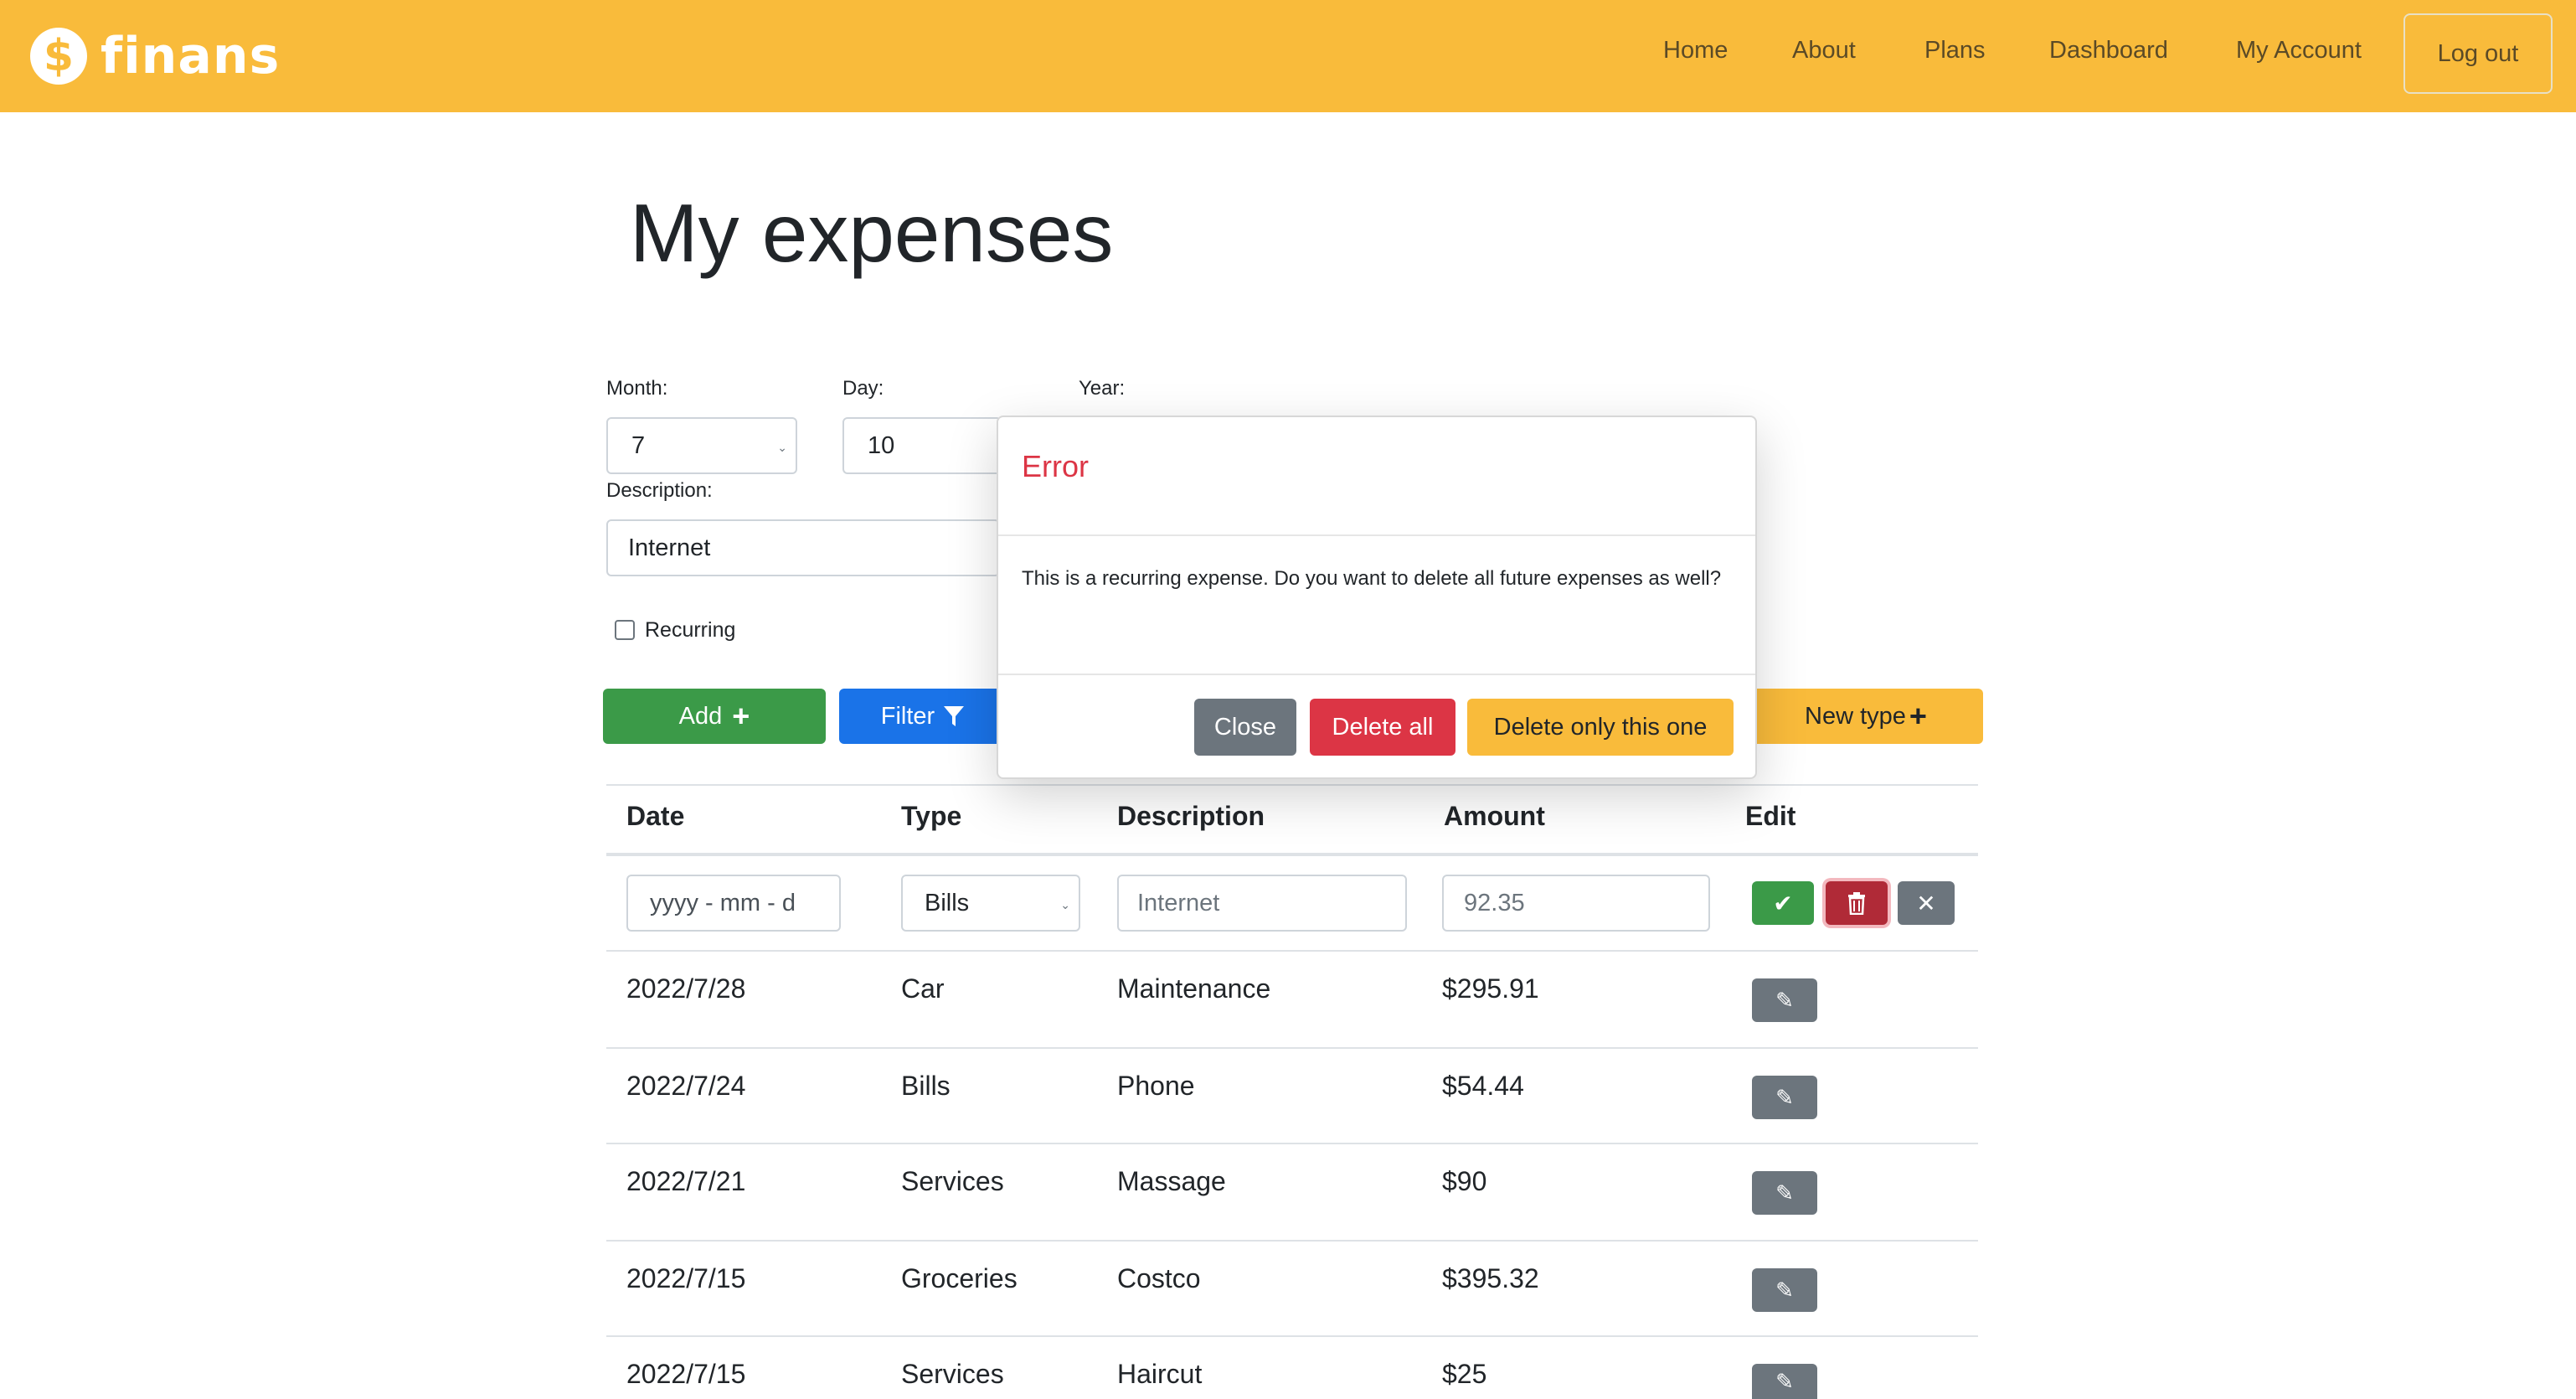 This screenshot has width=2576, height=1399. What do you see at coordinates (1494, 902) in the screenshot?
I see `edit-amount-value: 92.35` at bounding box center [1494, 902].